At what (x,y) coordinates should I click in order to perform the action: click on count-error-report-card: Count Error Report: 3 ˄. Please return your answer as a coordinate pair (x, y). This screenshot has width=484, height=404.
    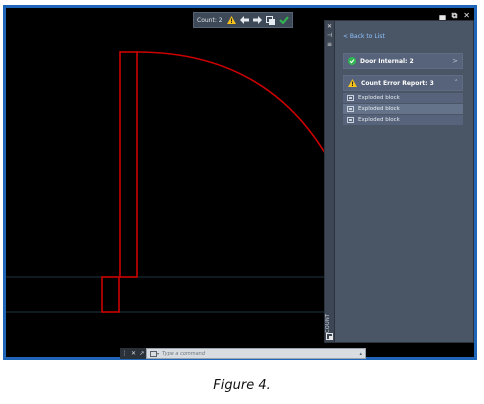
    Looking at the image, I should click on (403, 83).